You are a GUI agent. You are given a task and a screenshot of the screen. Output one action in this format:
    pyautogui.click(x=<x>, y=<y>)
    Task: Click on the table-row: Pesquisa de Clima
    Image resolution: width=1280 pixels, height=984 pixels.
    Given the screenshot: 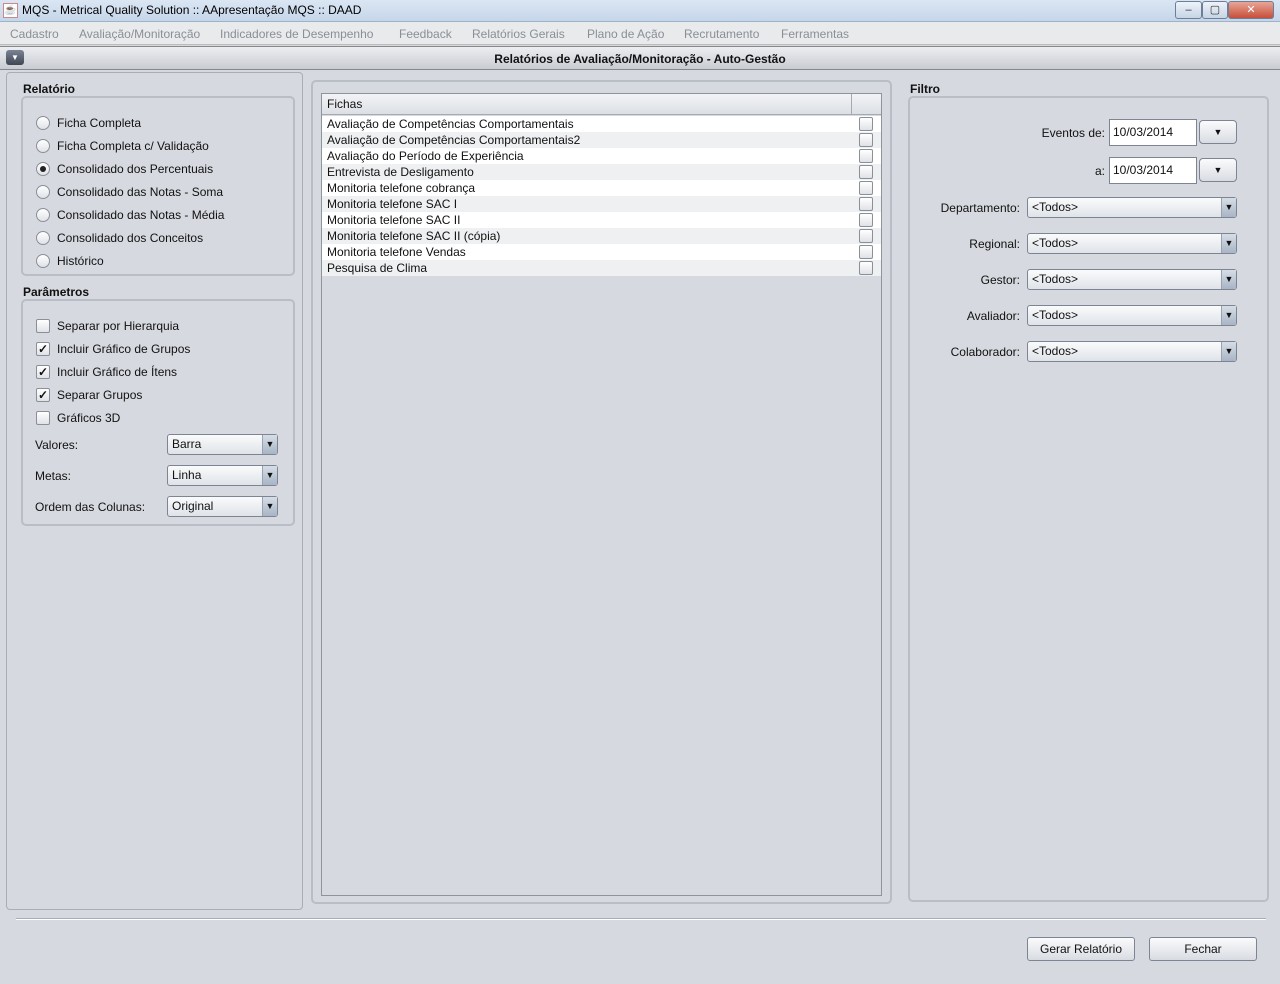 What is the action you would take?
    pyautogui.click(x=601, y=268)
    